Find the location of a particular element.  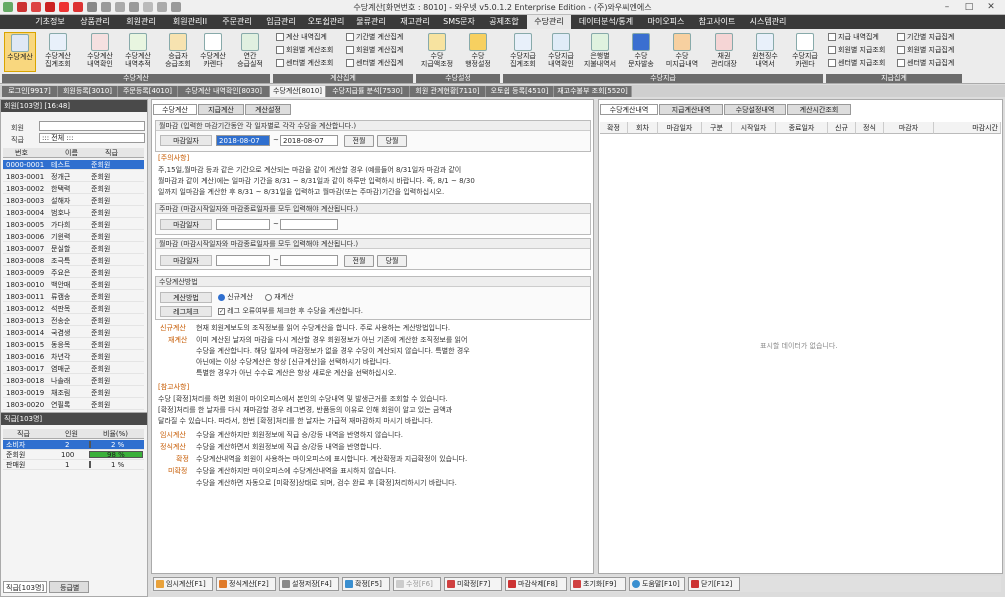

ribbon-button: 수당지급 집계조회 is located at coordinates (523, 52).